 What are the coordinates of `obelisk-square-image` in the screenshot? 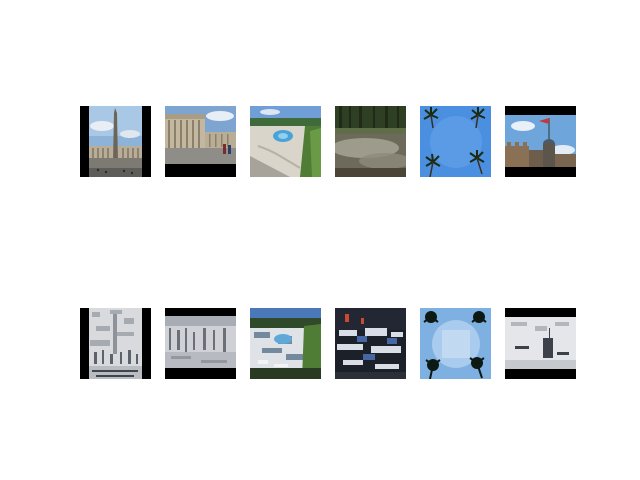 It's located at (115, 141).